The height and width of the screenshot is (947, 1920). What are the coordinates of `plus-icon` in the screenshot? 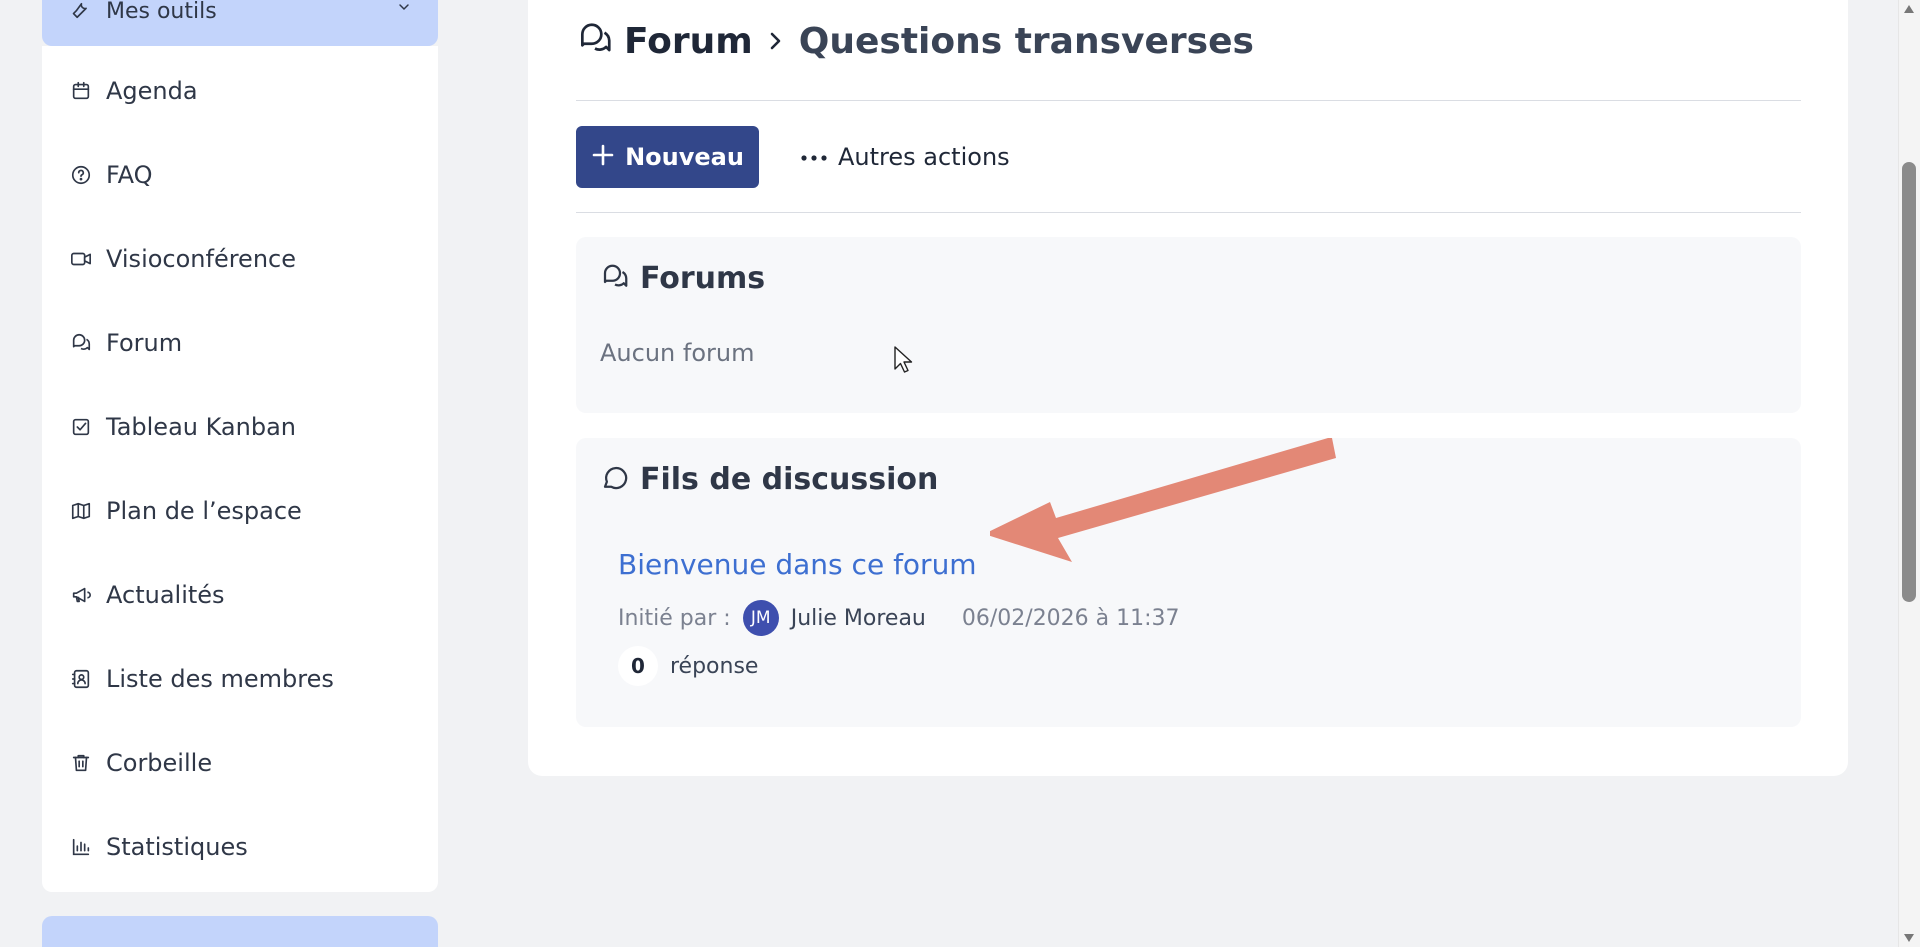 It's located at (603, 157).